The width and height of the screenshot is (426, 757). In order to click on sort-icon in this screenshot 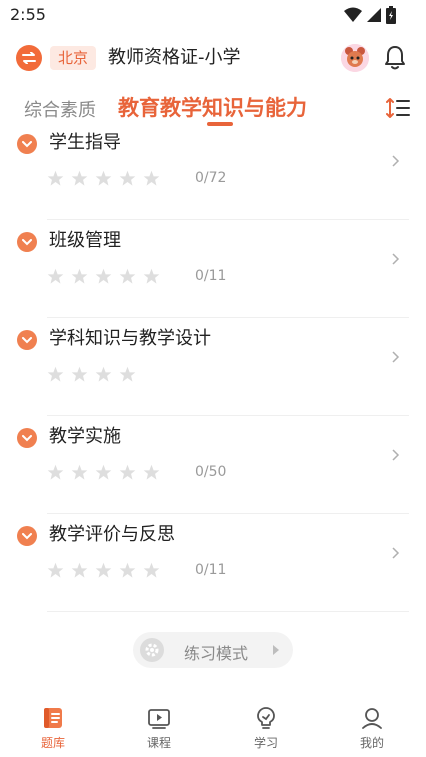, I will do `click(398, 108)`.